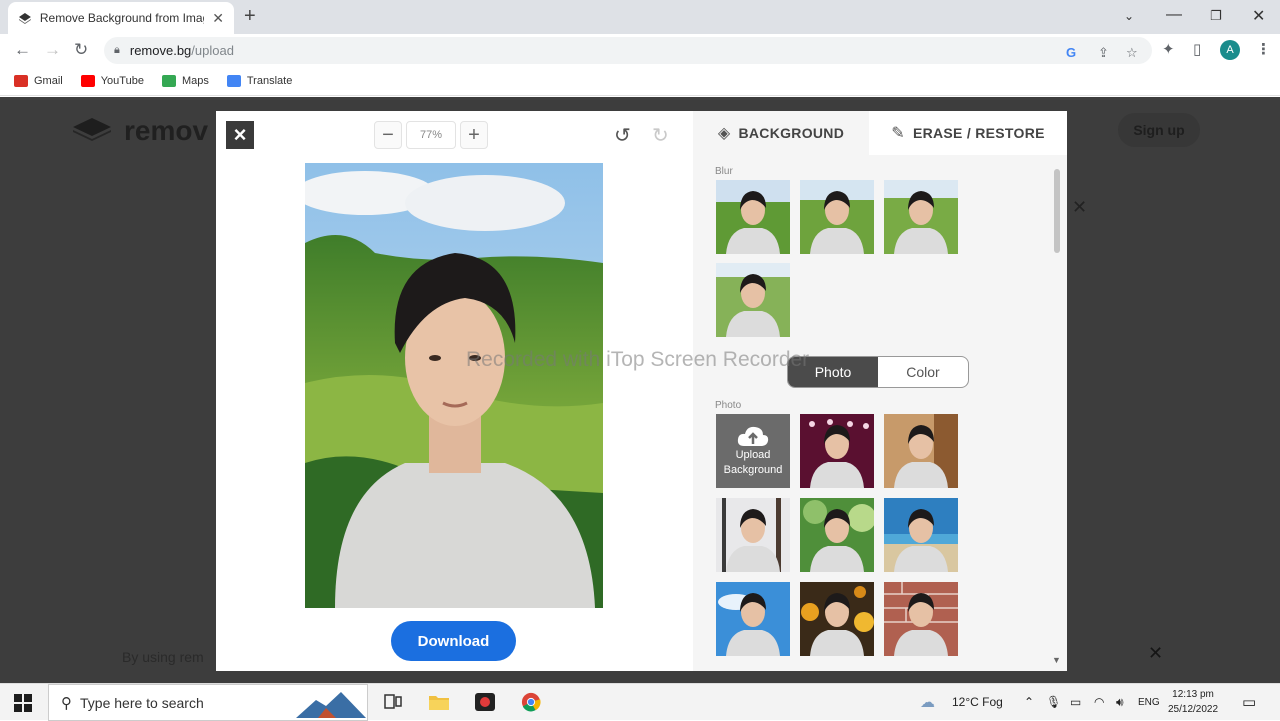  I want to click on forward-icon: →, so click(52, 50).